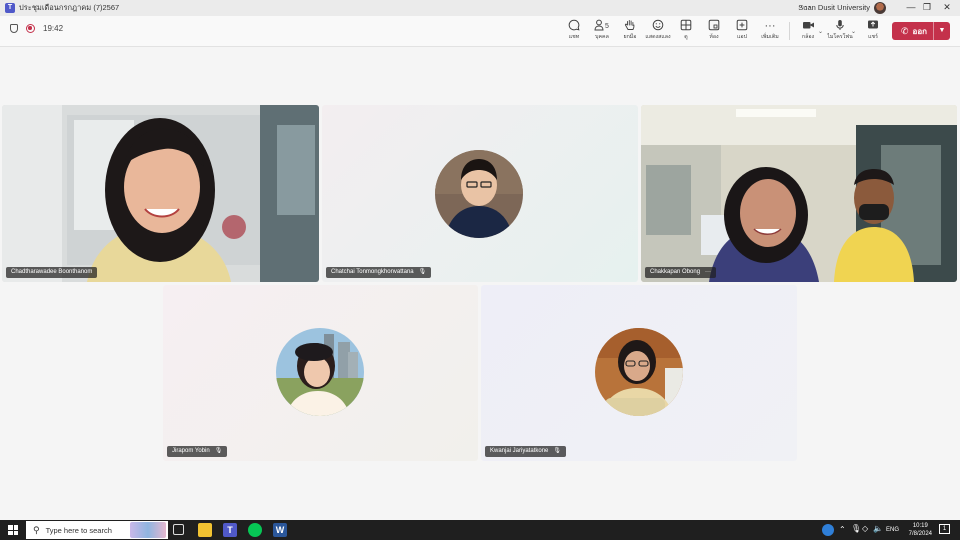 This screenshot has height=540, width=960. I want to click on toolbar-divider, so click(789, 31).